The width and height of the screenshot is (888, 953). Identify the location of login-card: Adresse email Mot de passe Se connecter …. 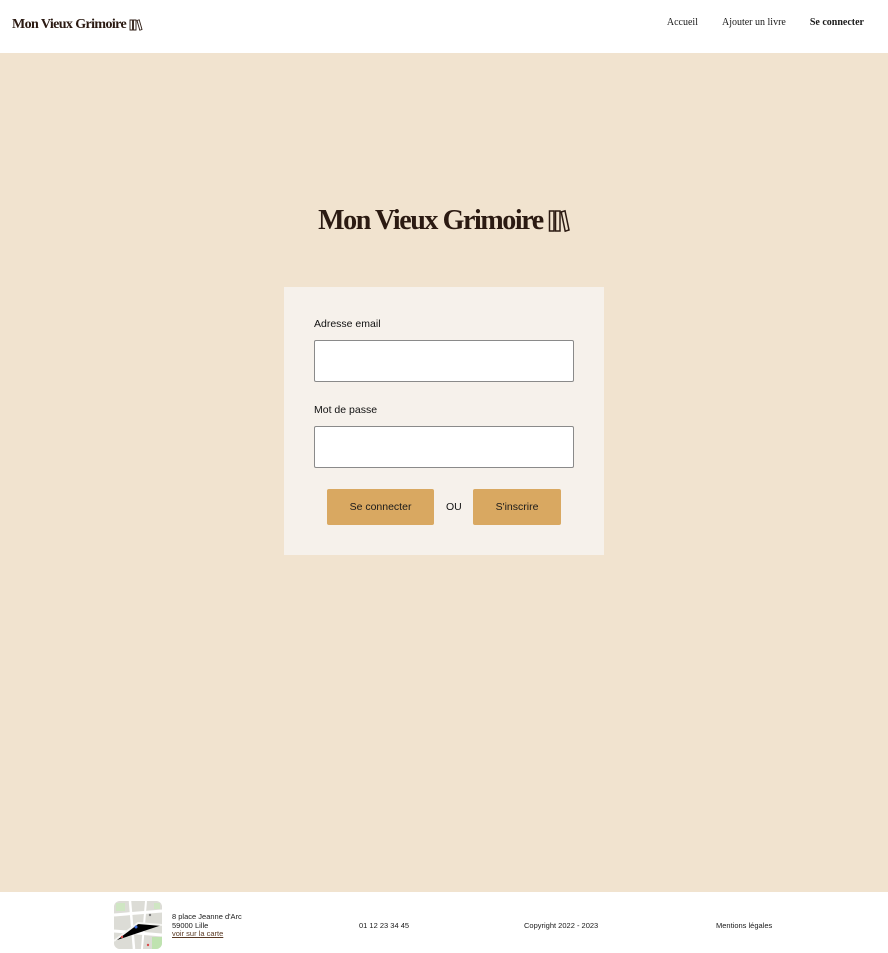
(444, 421).